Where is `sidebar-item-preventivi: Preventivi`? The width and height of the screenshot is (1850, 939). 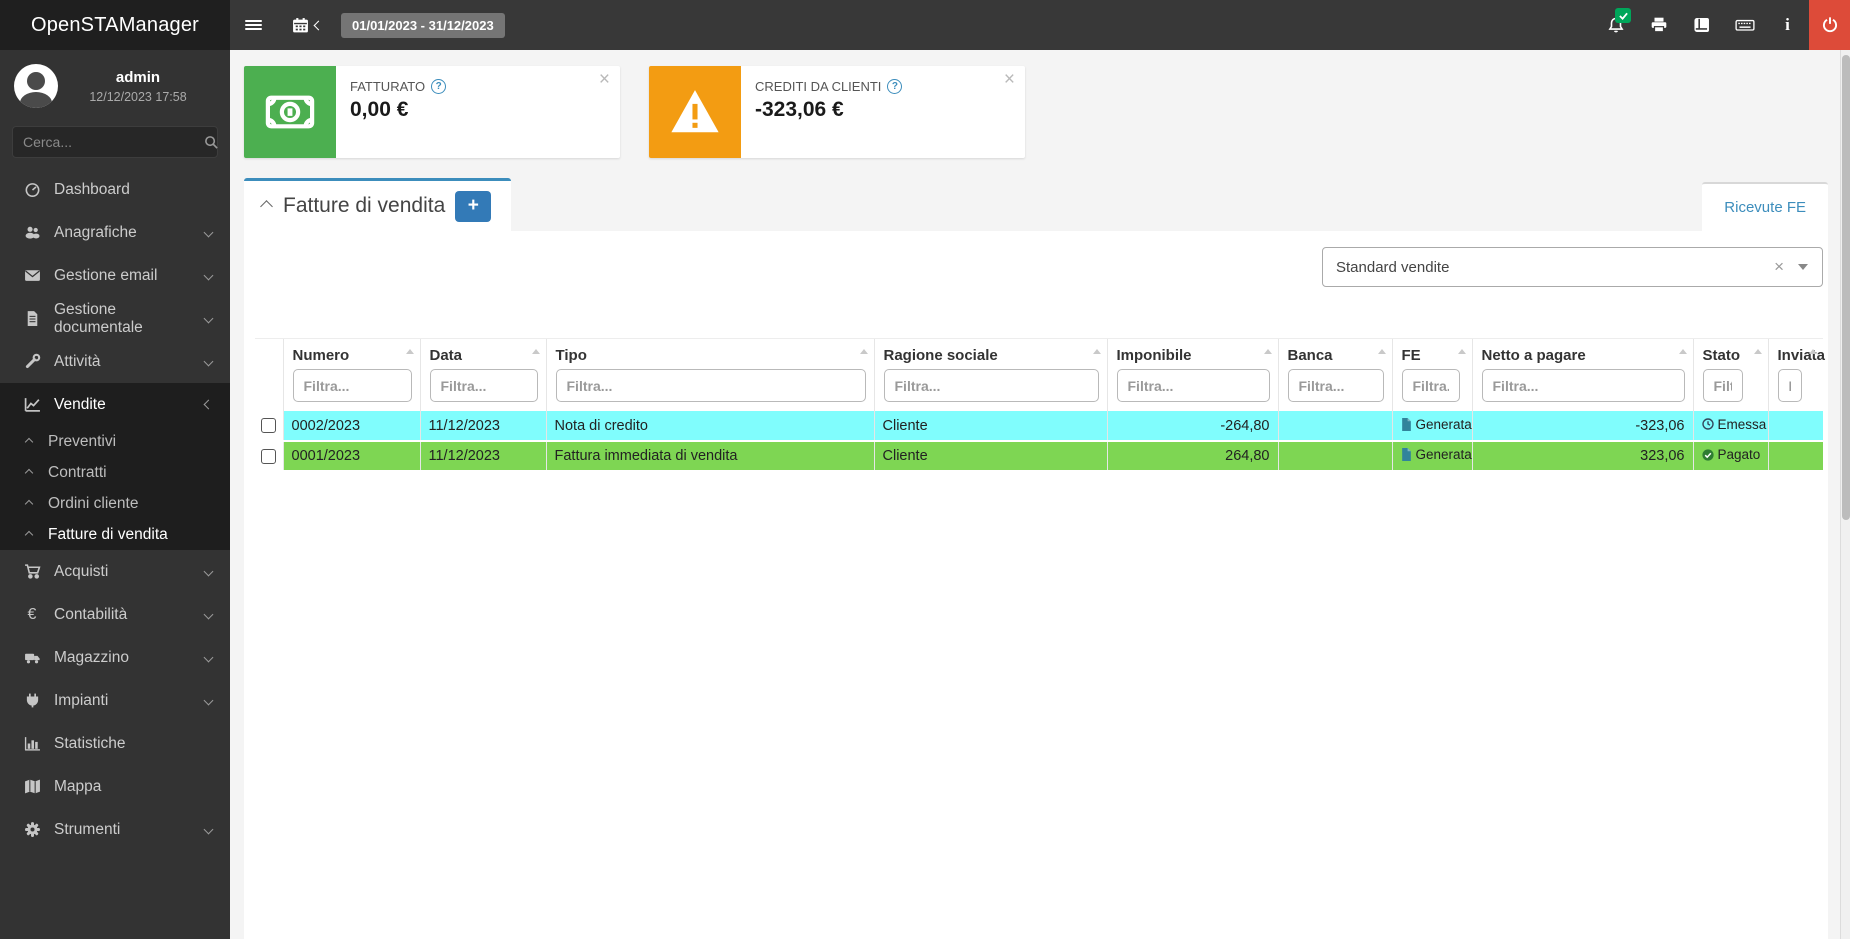 sidebar-item-preventivi: Preventivi is located at coordinates (115, 441).